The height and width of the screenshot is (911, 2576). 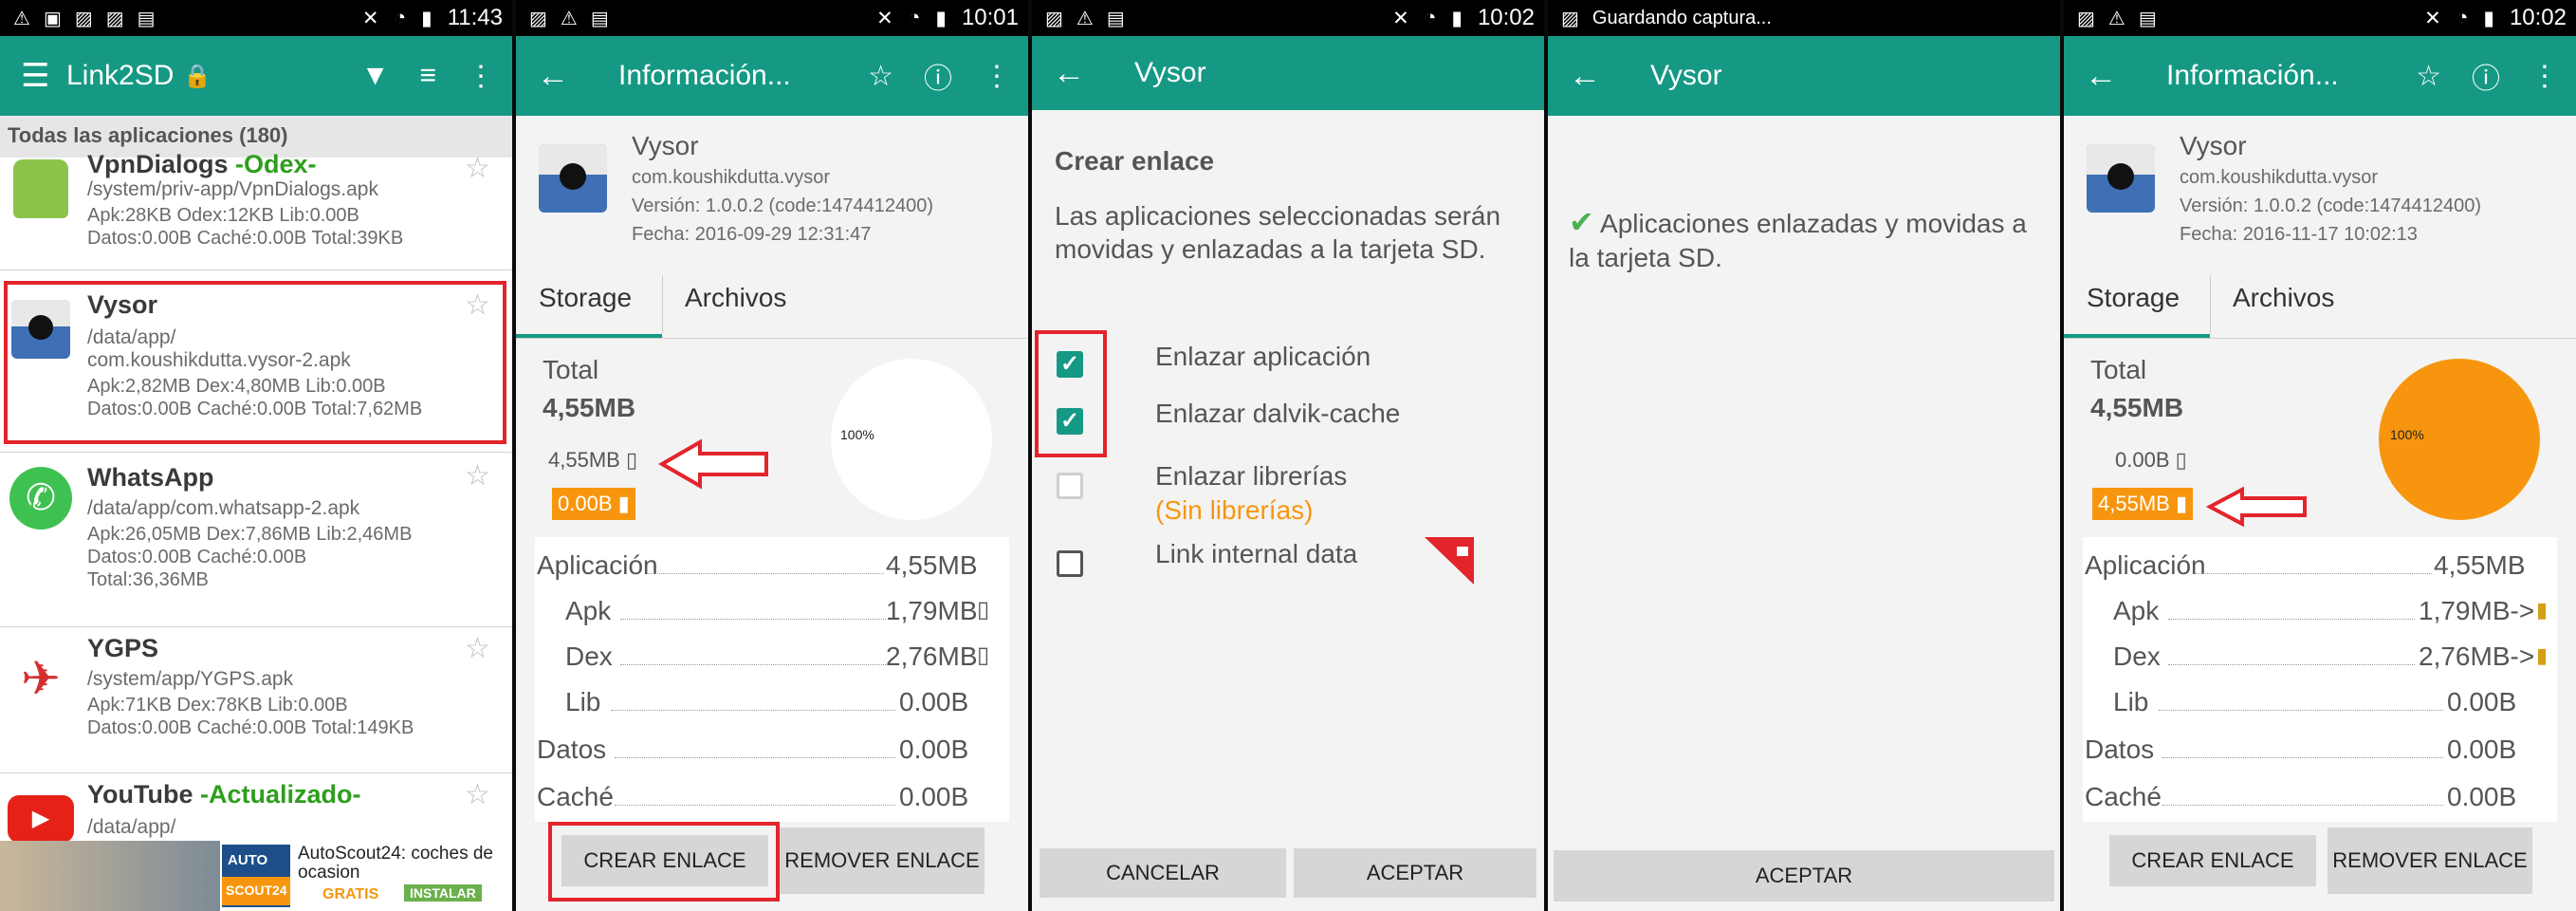 What do you see at coordinates (1686, 75) in the screenshot?
I see `toolbar-title: Vysor` at bounding box center [1686, 75].